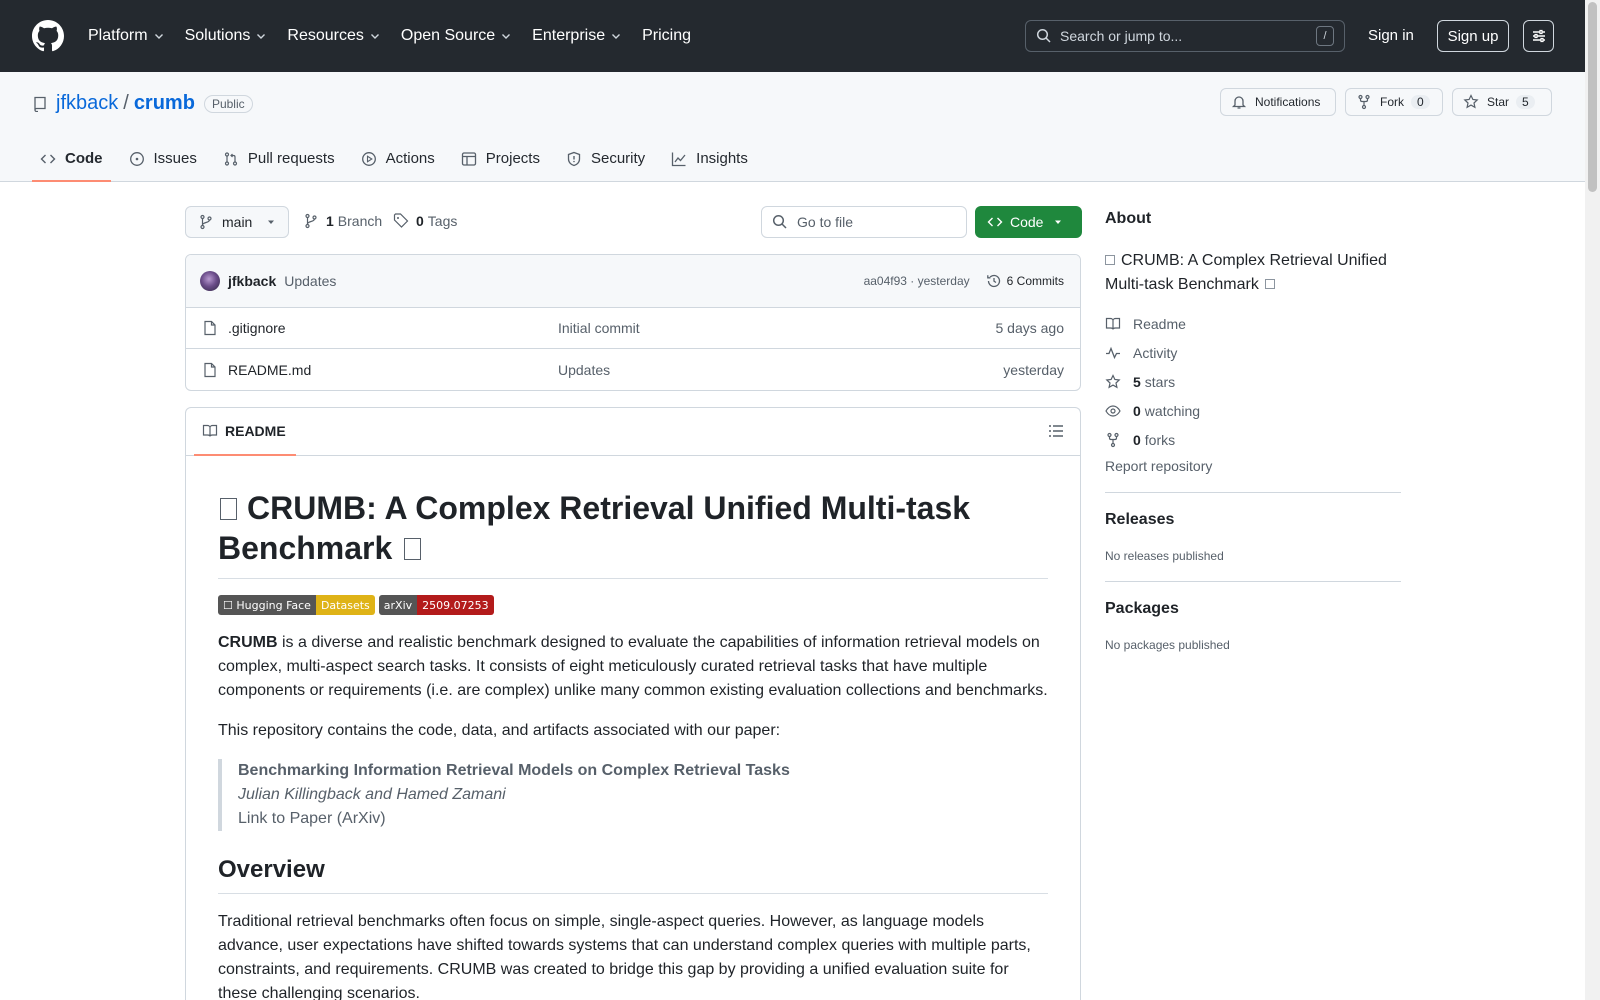 The image size is (1600, 1000). What do you see at coordinates (1278, 102) in the screenshot?
I see `notifications-button: Notifications` at bounding box center [1278, 102].